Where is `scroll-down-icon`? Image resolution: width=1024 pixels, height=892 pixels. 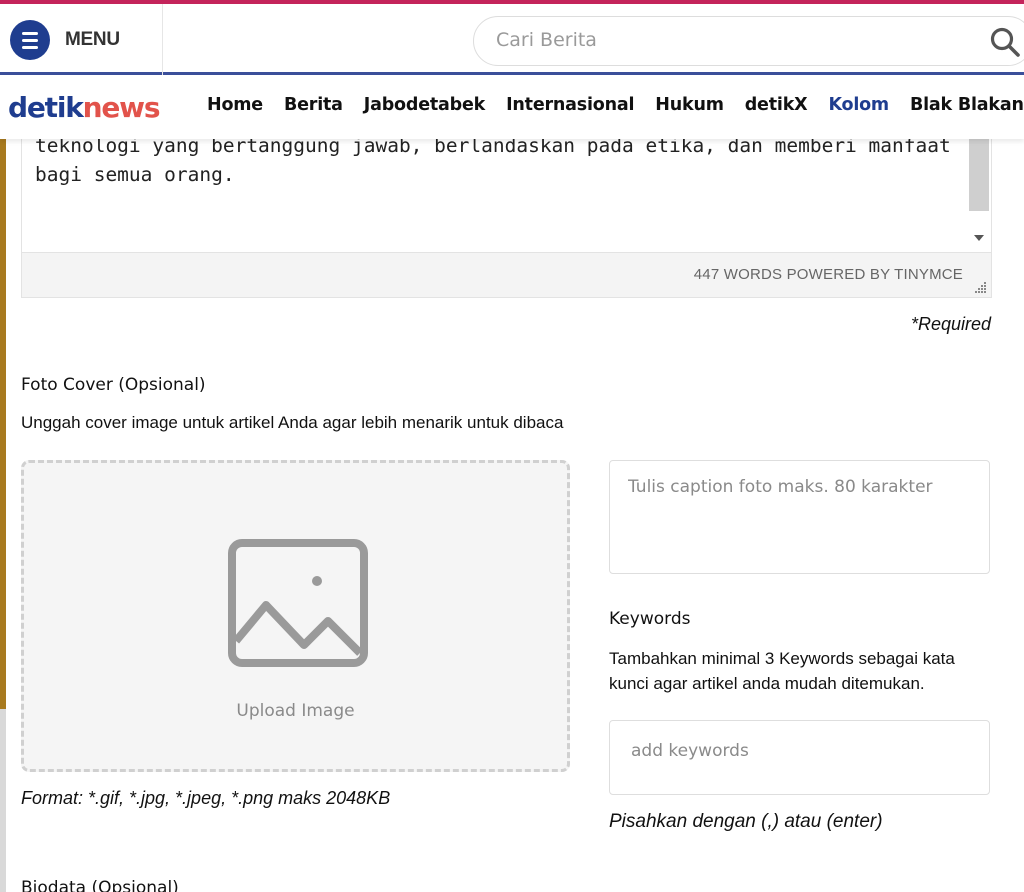
scroll-down-icon is located at coordinates (979, 238).